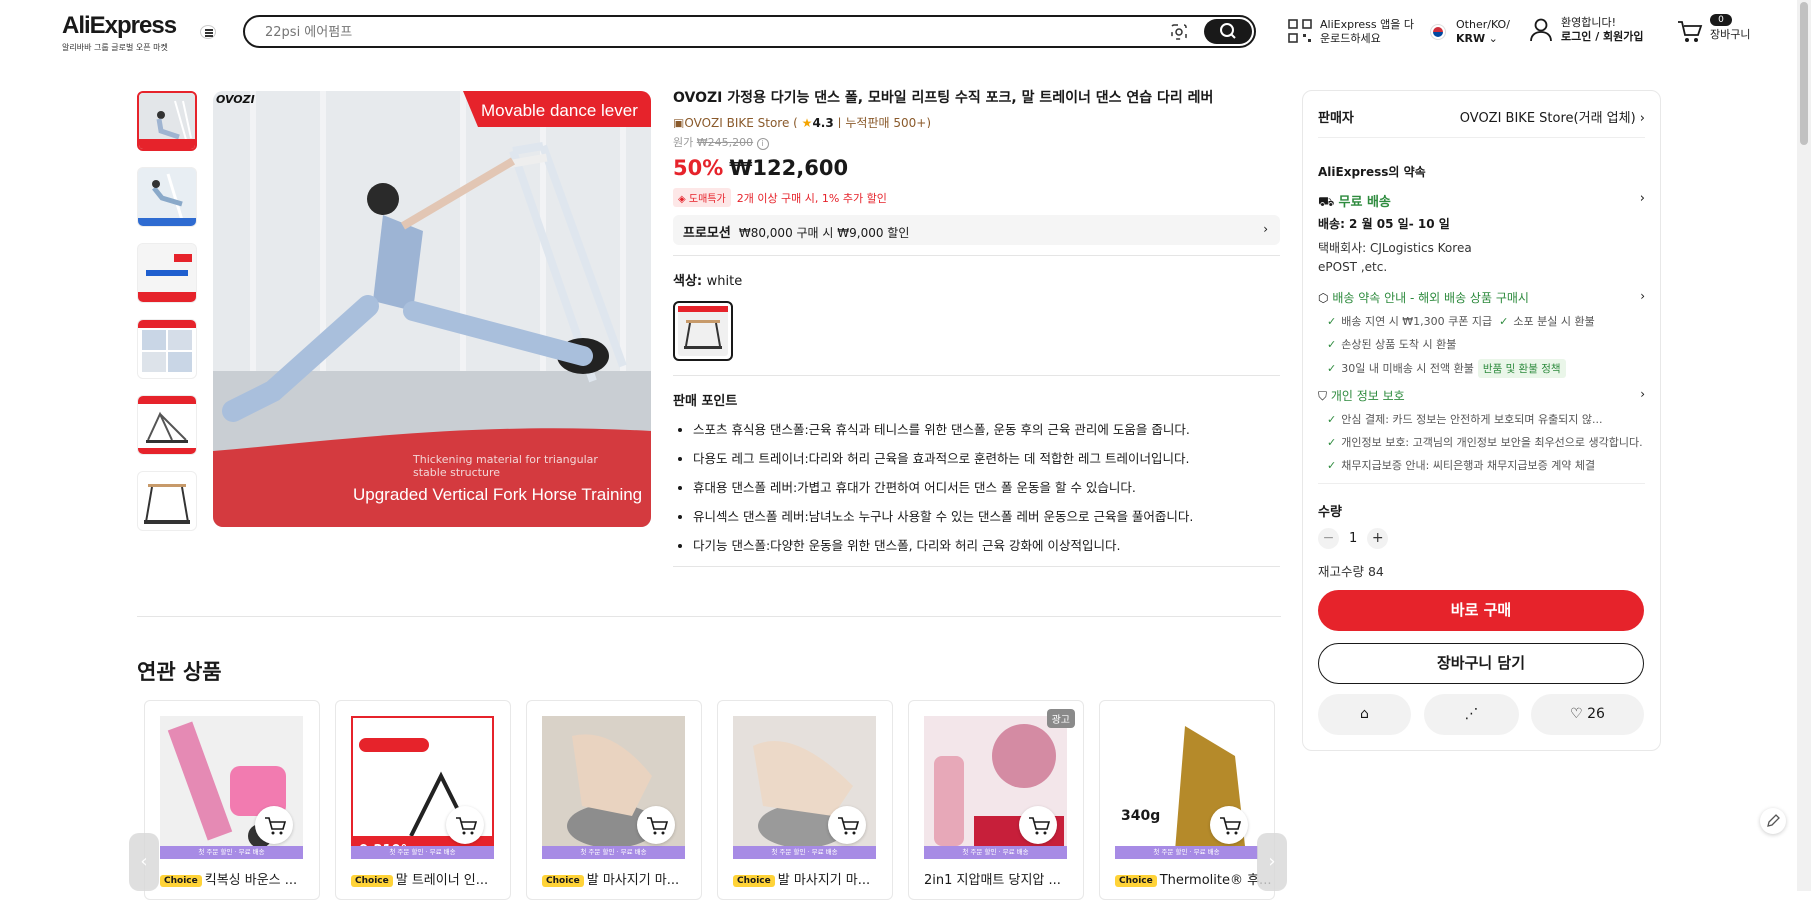  What do you see at coordinates (1587, 30) in the screenshot?
I see `account-menu: 환영합니다! 로그인 / 회원가입` at bounding box center [1587, 30].